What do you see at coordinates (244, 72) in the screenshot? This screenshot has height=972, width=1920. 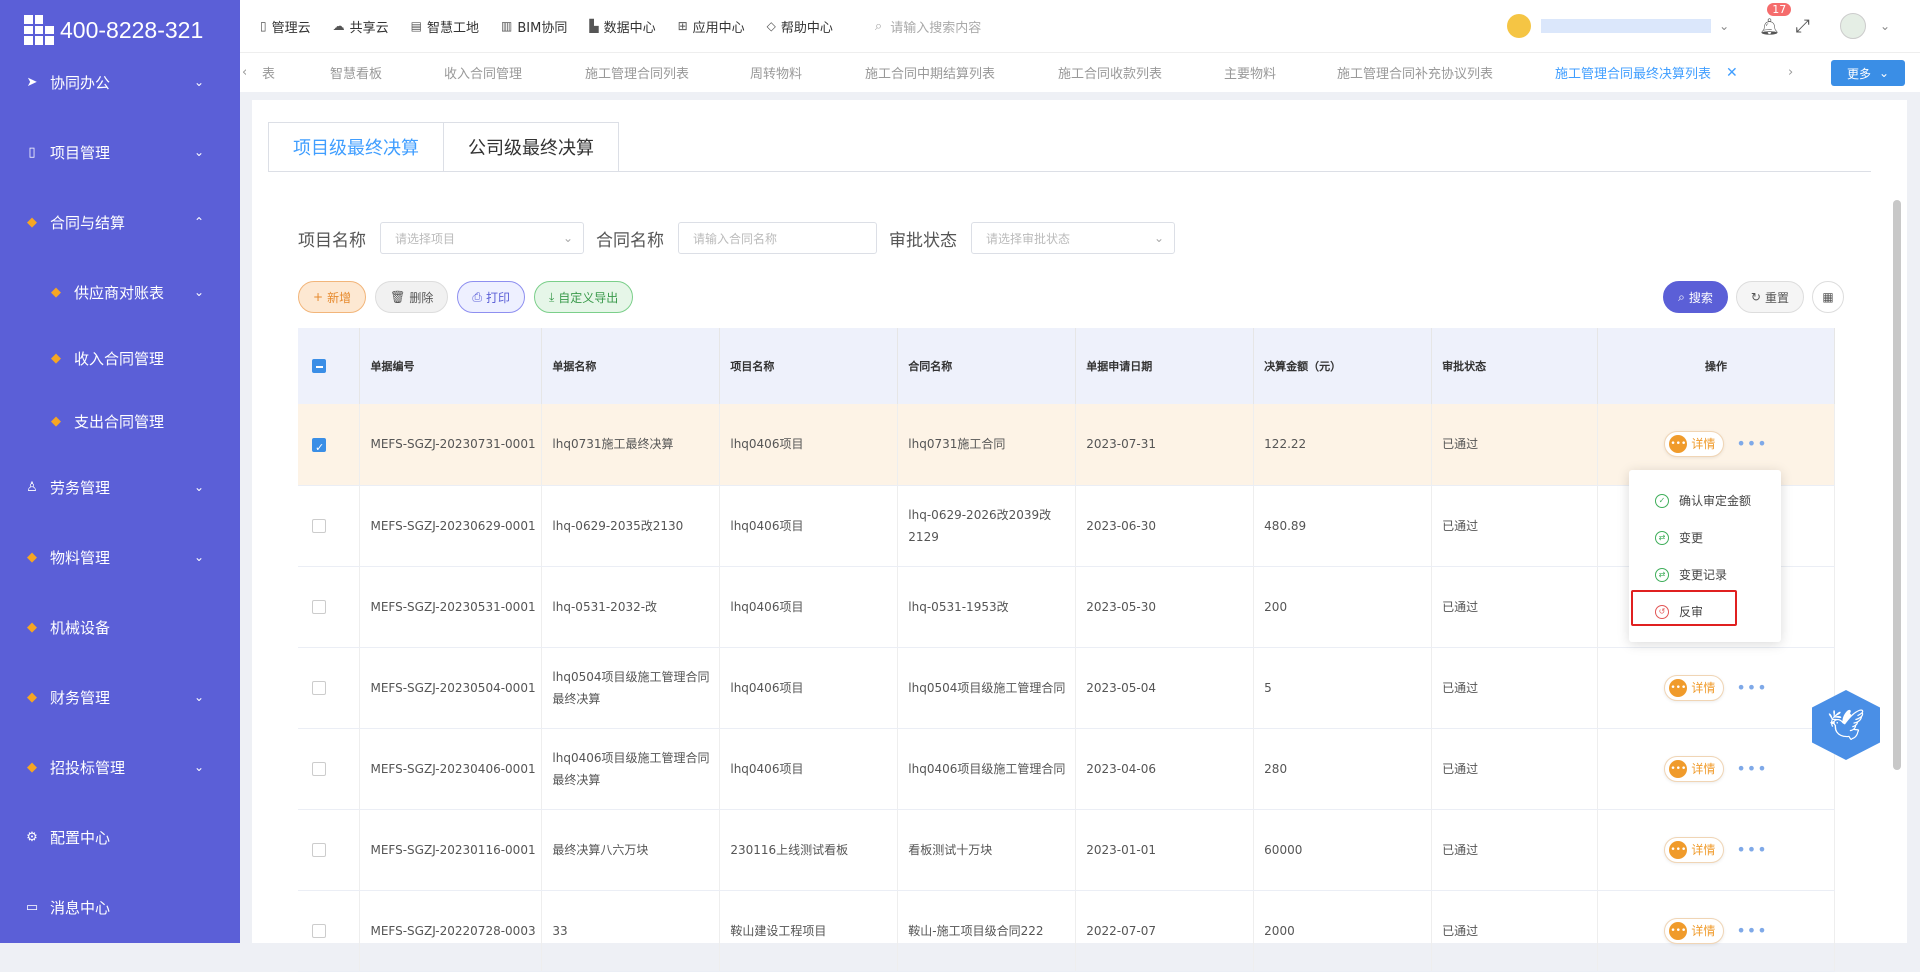 I see `tab-prev-icon: ‹` at bounding box center [244, 72].